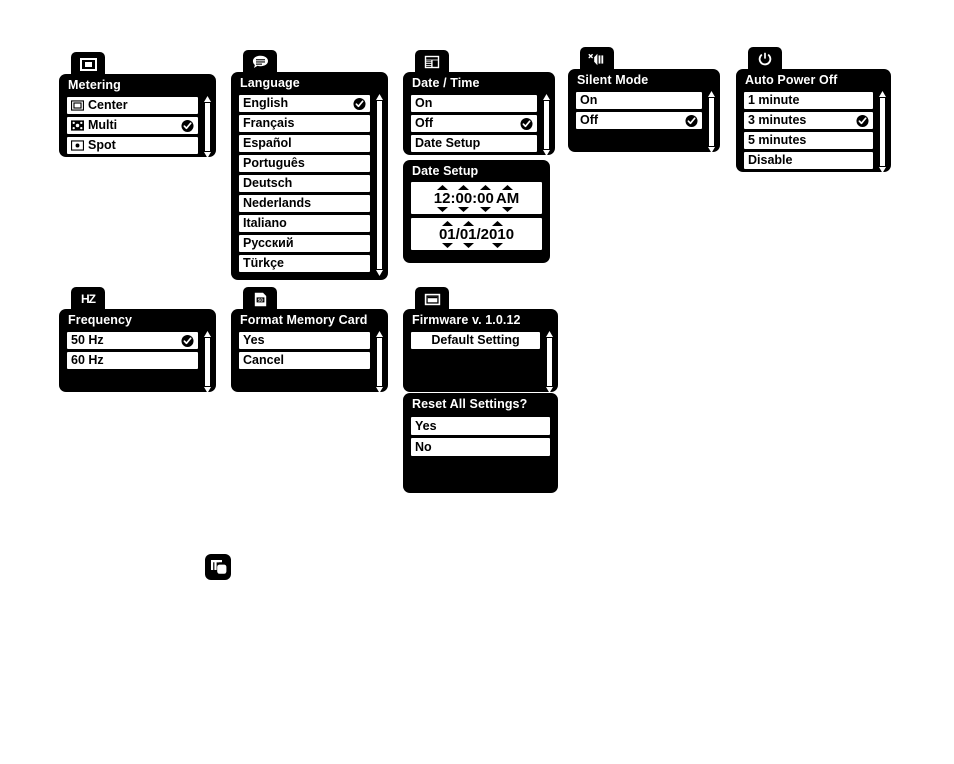 Image resolution: width=954 pixels, height=764 pixels. What do you see at coordinates (597, 59) in the screenshot?
I see `tab-silent-mode` at bounding box center [597, 59].